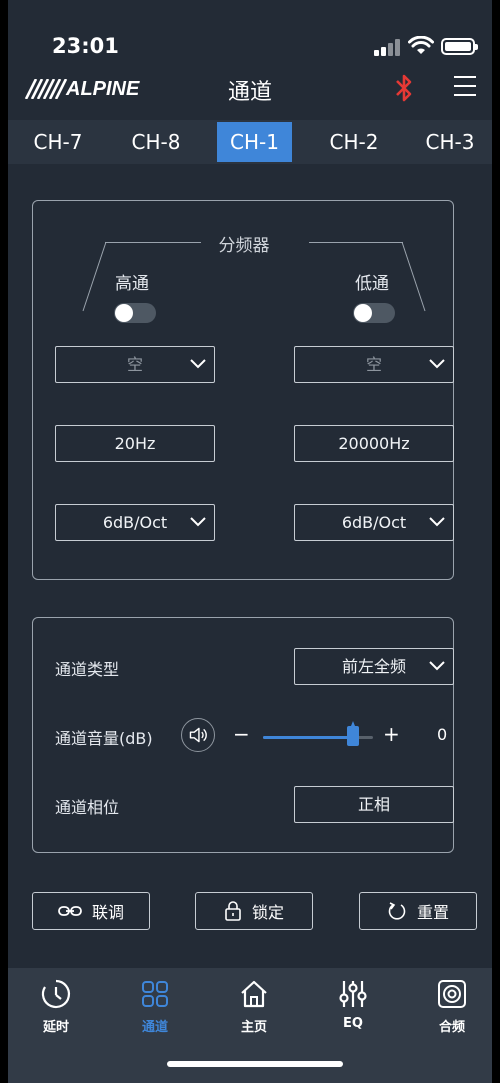 Image resolution: width=500 pixels, height=1083 pixels. Describe the element at coordinates (421, 45) in the screenshot. I see `wifi-icon` at that location.